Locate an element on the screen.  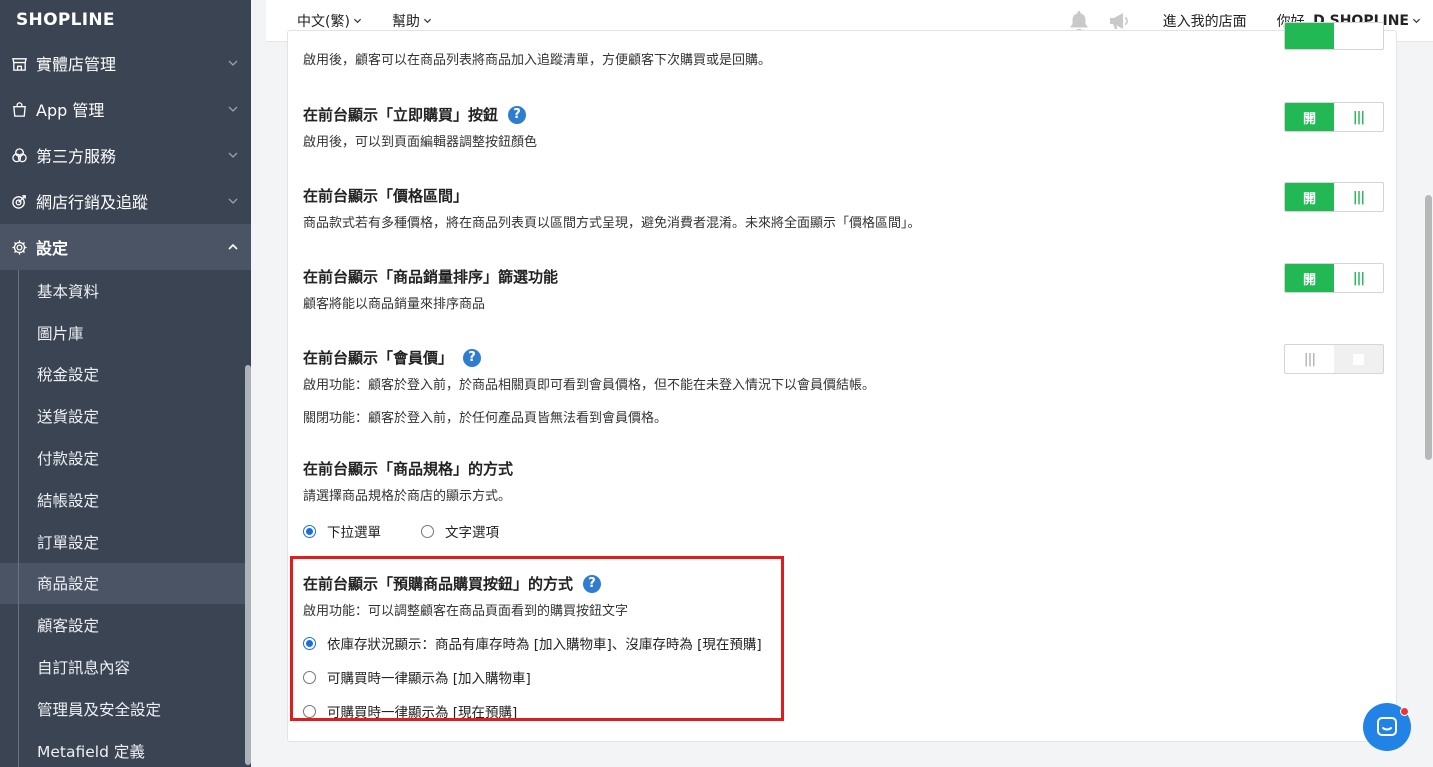
bag-icon is located at coordinates (19, 109).